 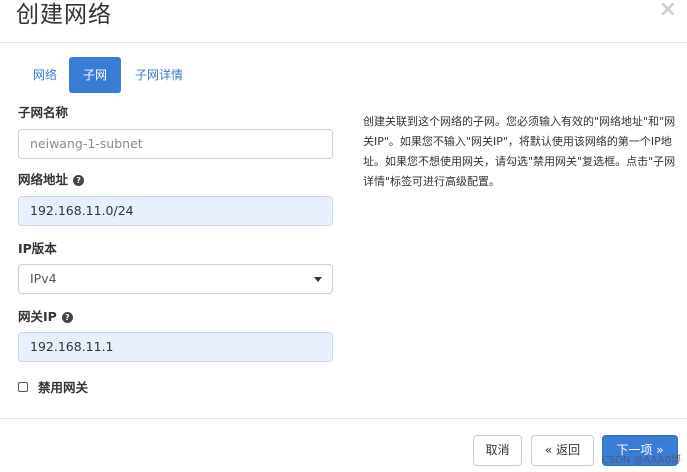 What do you see at coordinates (43, 278) in the screenshot?
I see `ip-version-selected: IPv4` at bounding box center [43, 278].